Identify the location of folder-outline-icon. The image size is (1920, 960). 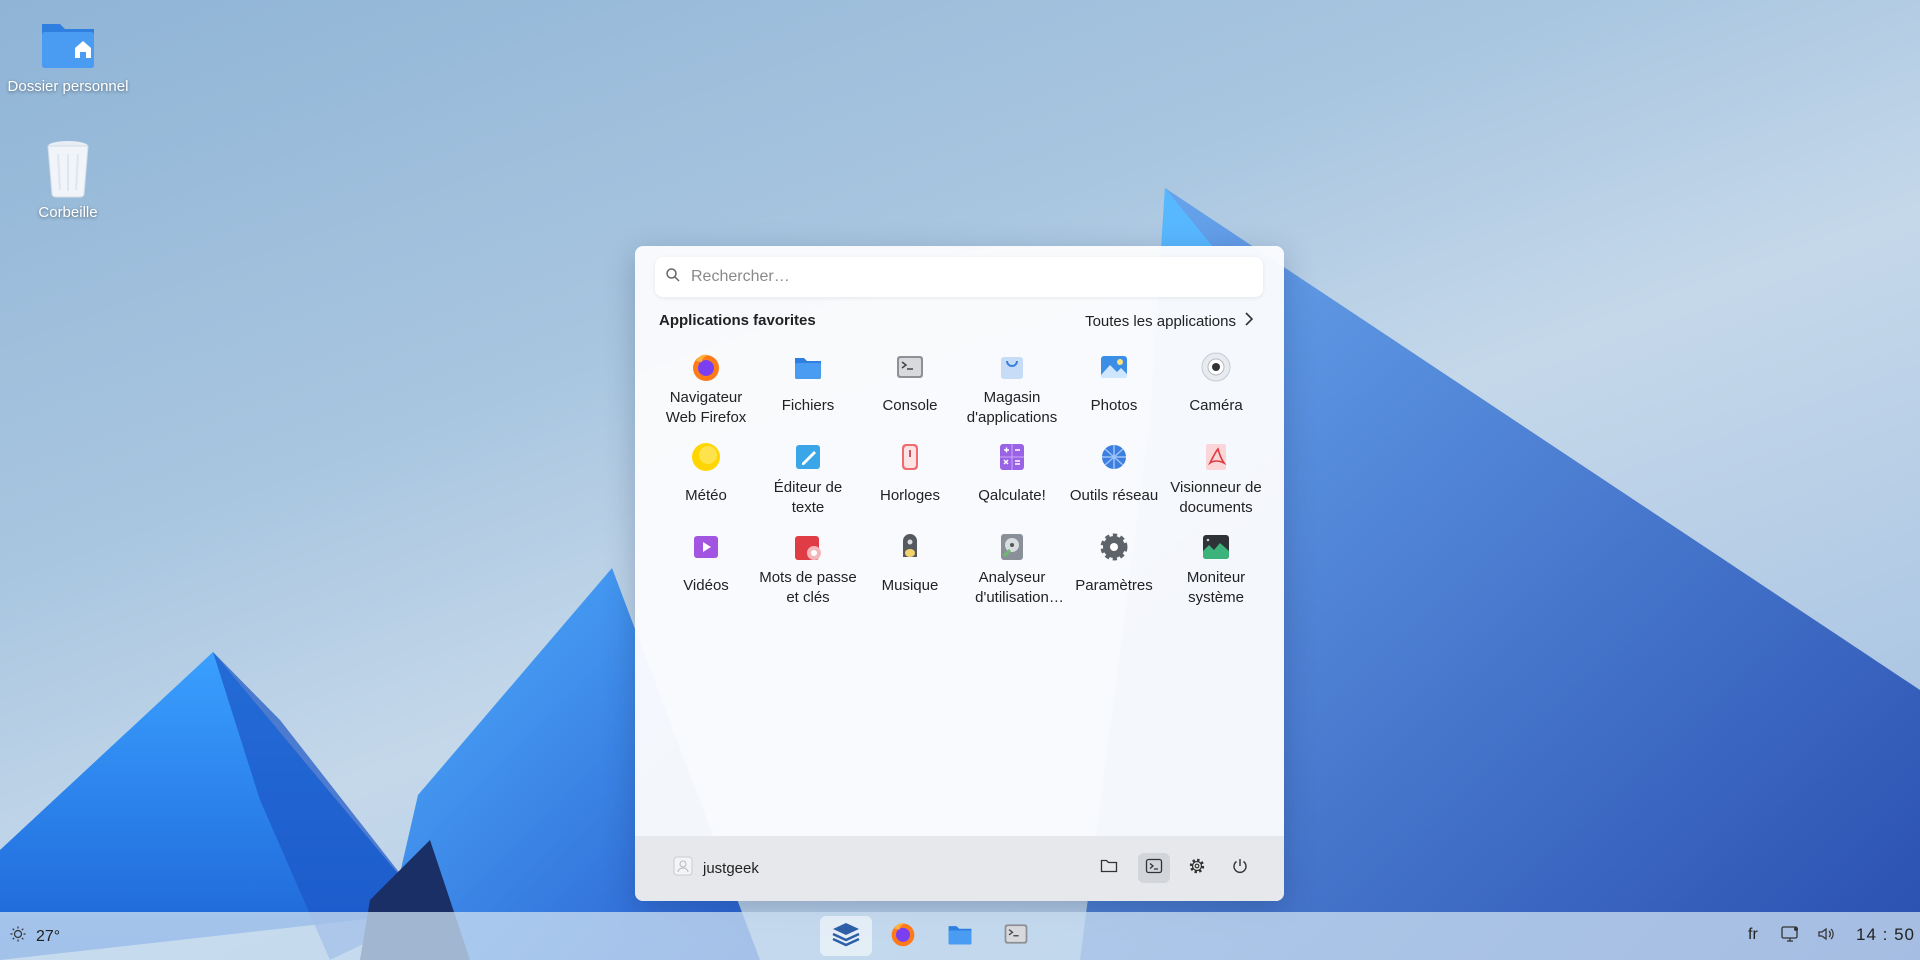
(1109, 868).